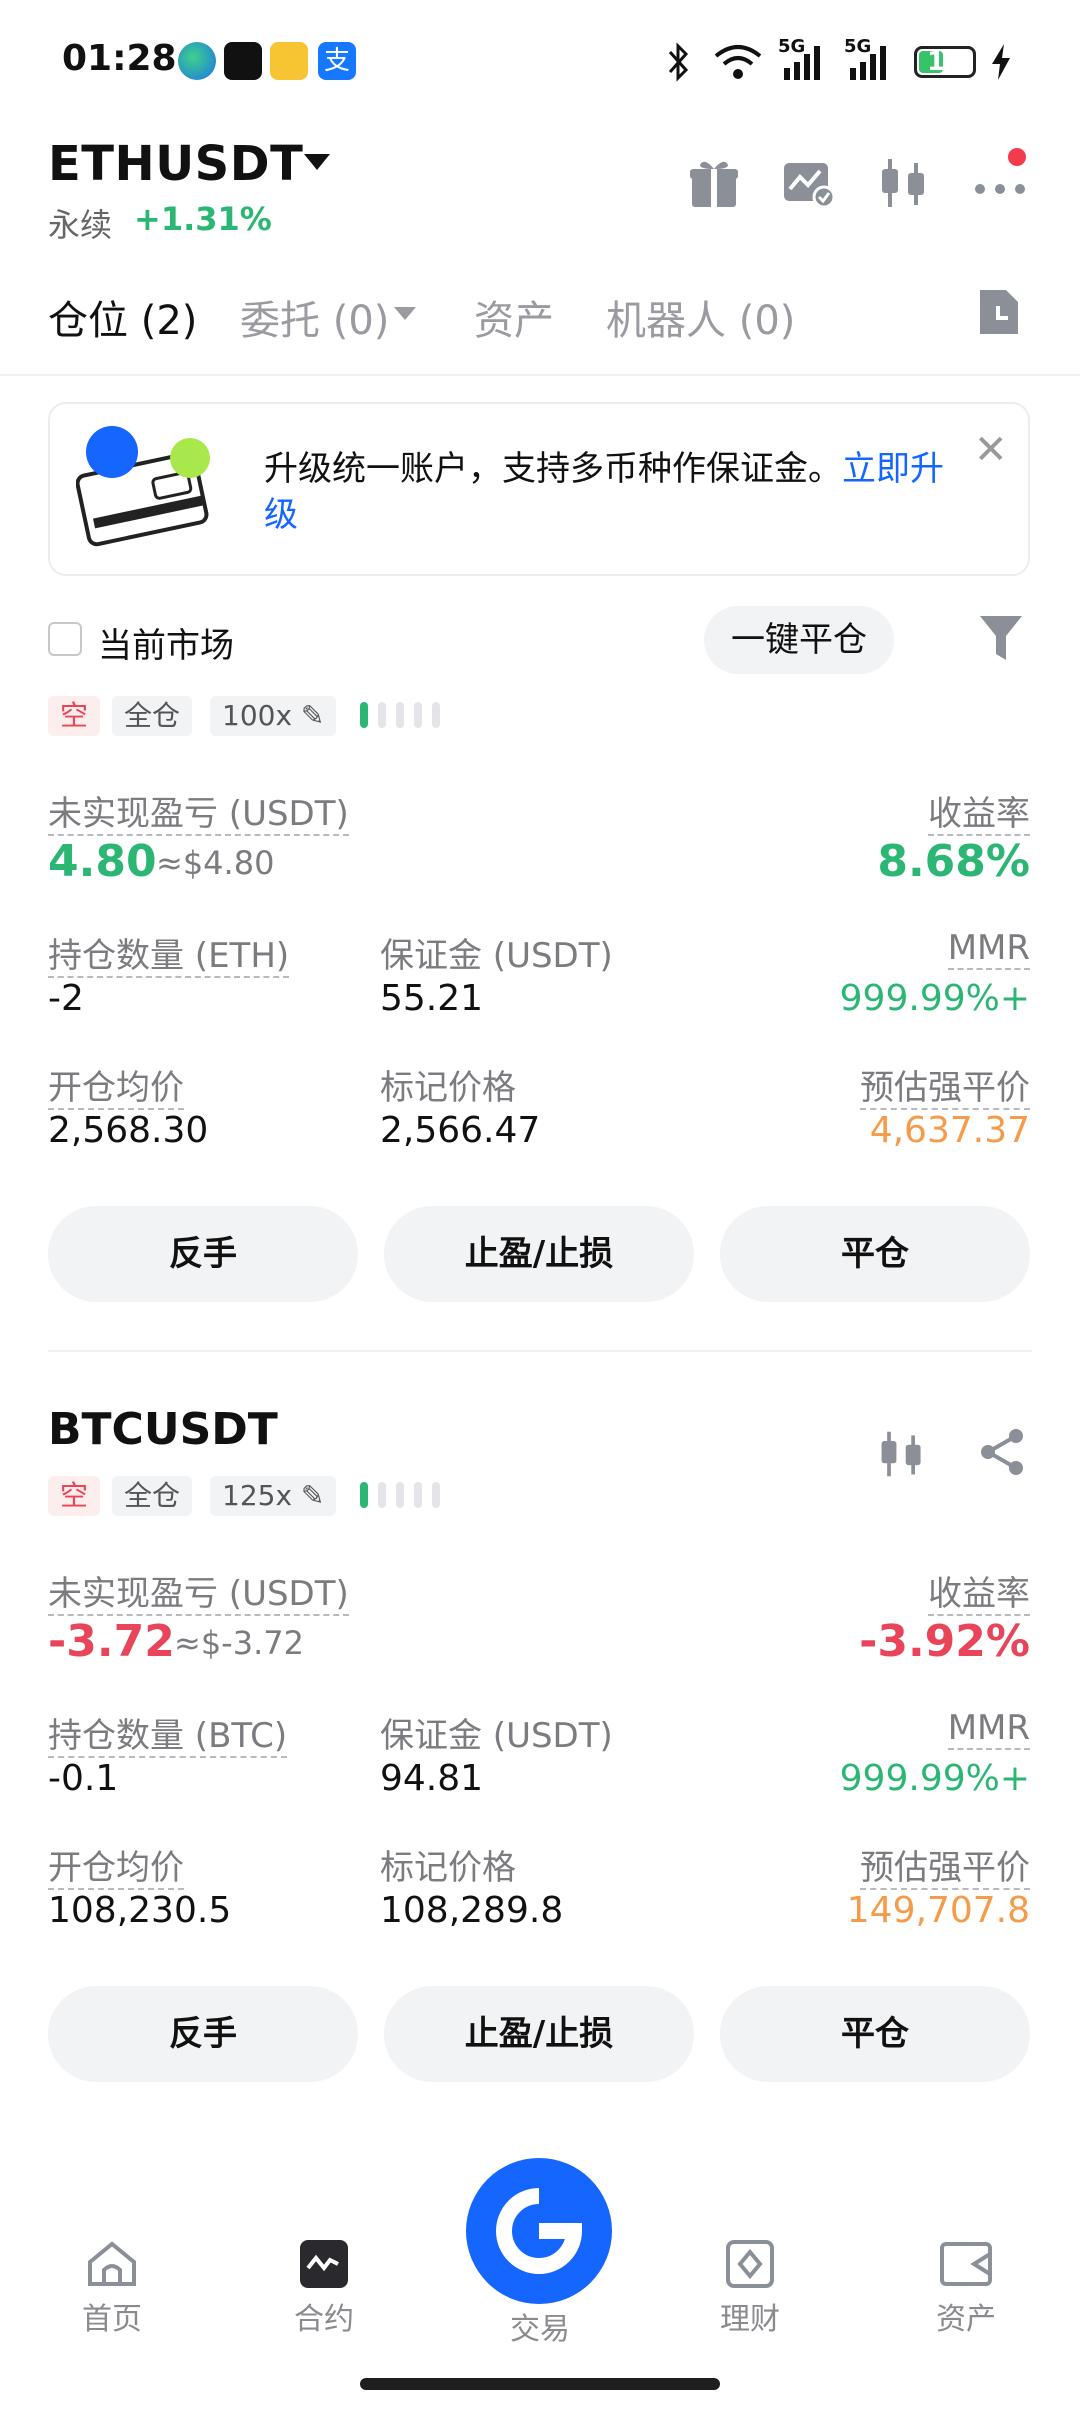 The image size is (1080, 2412). Describe the element at coordinates (203, 219) in the screenshot. I see `price-change: +1.31%` at that location.